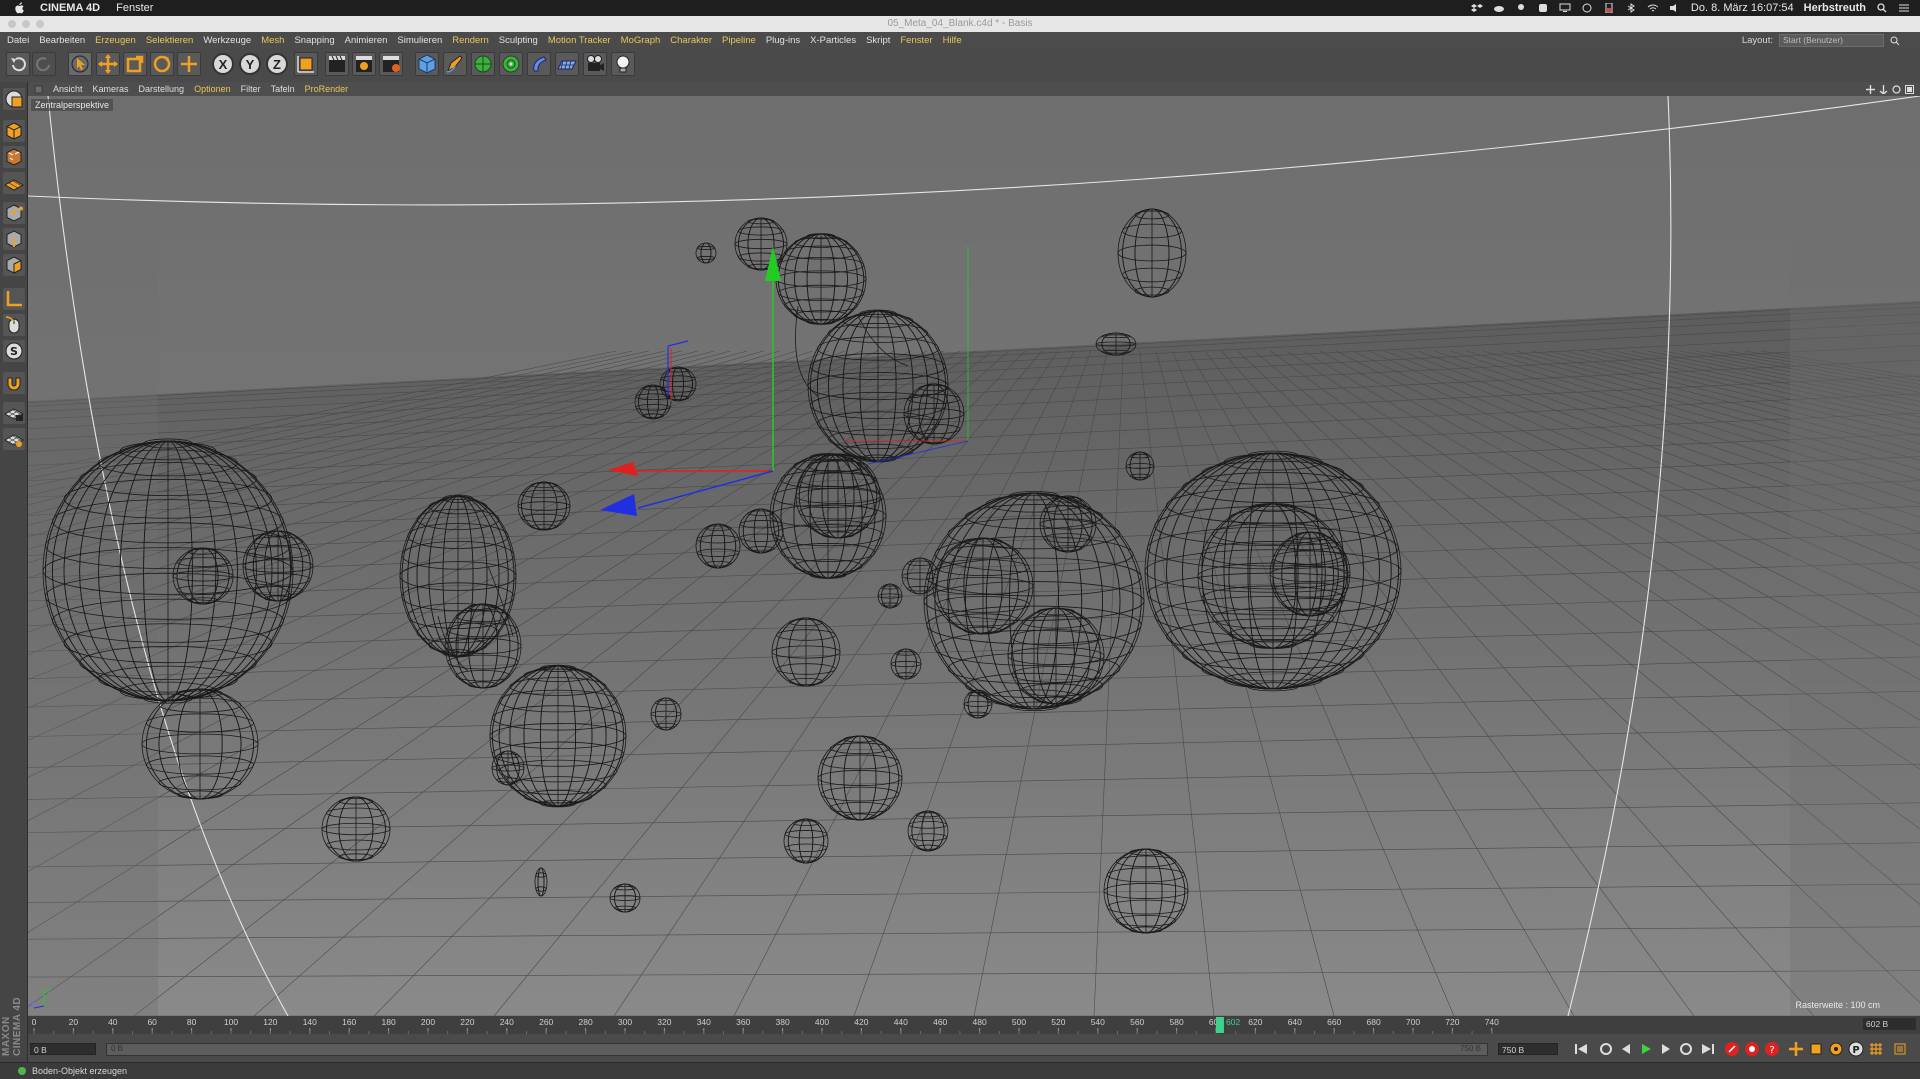 The width and height of the screenshot is (1920, 1079). Describe the element at coordinates (1831, 40) in the screenshot. I see `layout-dropdown: Start (Benutzer)` at that location.